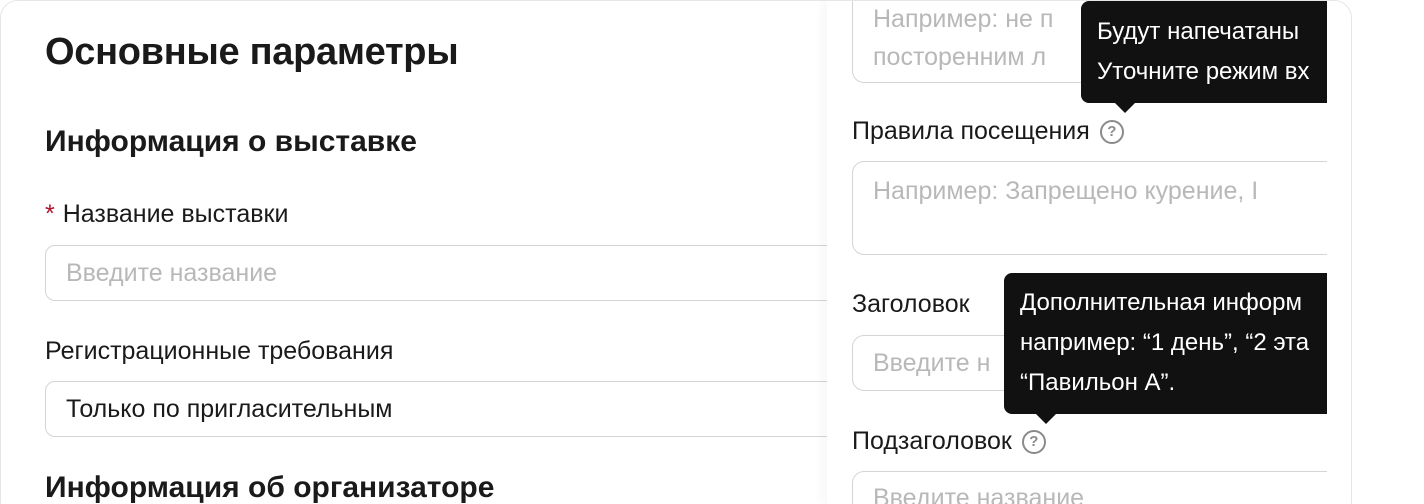 The image size is (1424, 504). Describe the element at coordinates (979, 494) in the screenshot. I see `subheading-placeholder: Введите название` at that location.